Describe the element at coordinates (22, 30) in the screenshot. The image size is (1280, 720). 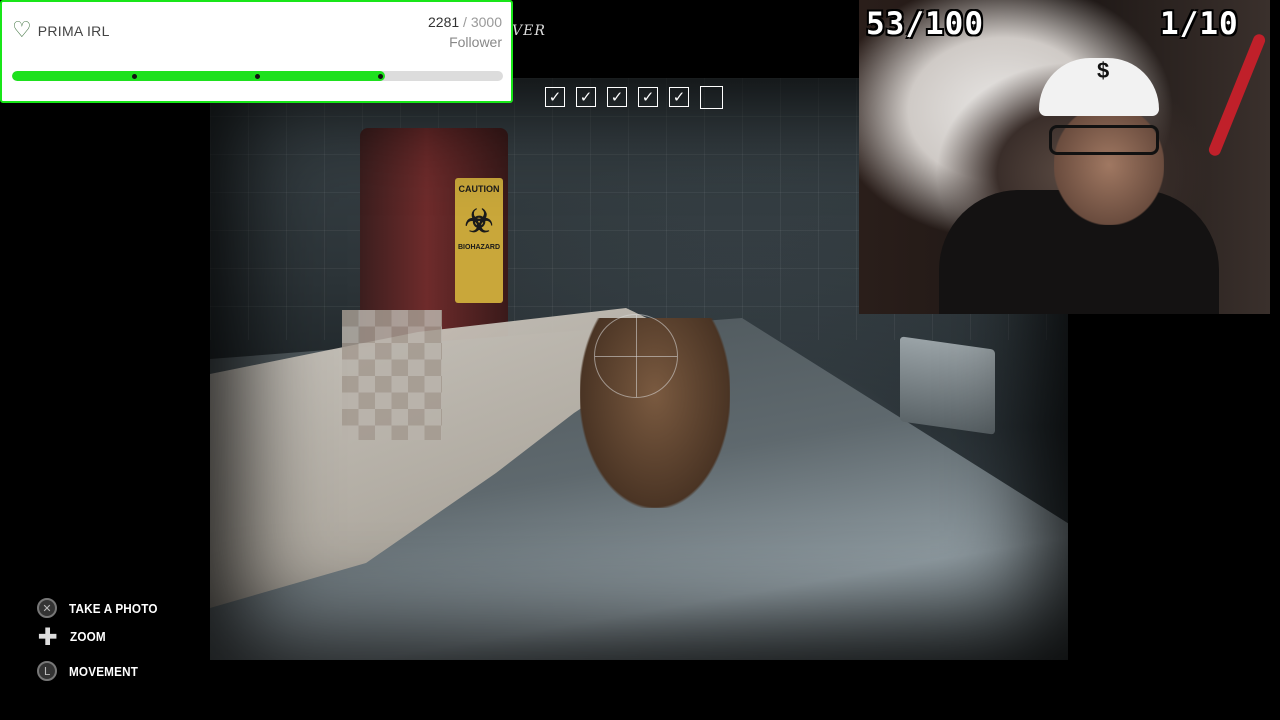
I see `heart-logo-icon: ♡` at that location.